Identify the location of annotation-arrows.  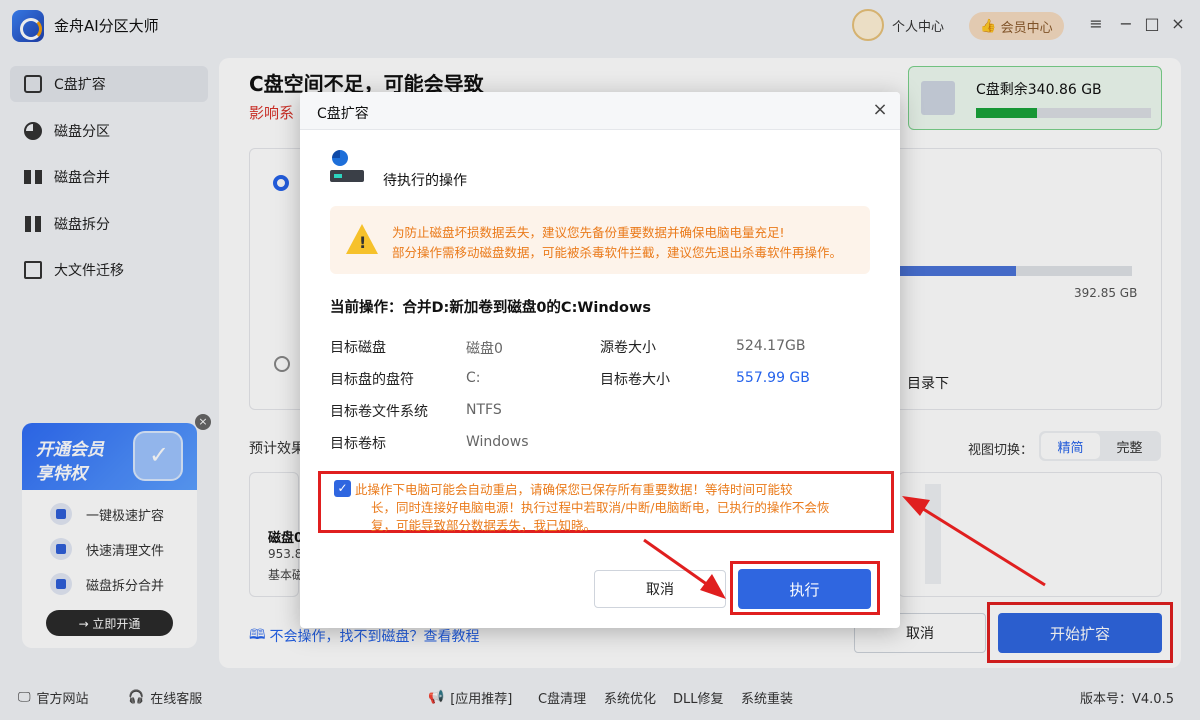
(844, 547).